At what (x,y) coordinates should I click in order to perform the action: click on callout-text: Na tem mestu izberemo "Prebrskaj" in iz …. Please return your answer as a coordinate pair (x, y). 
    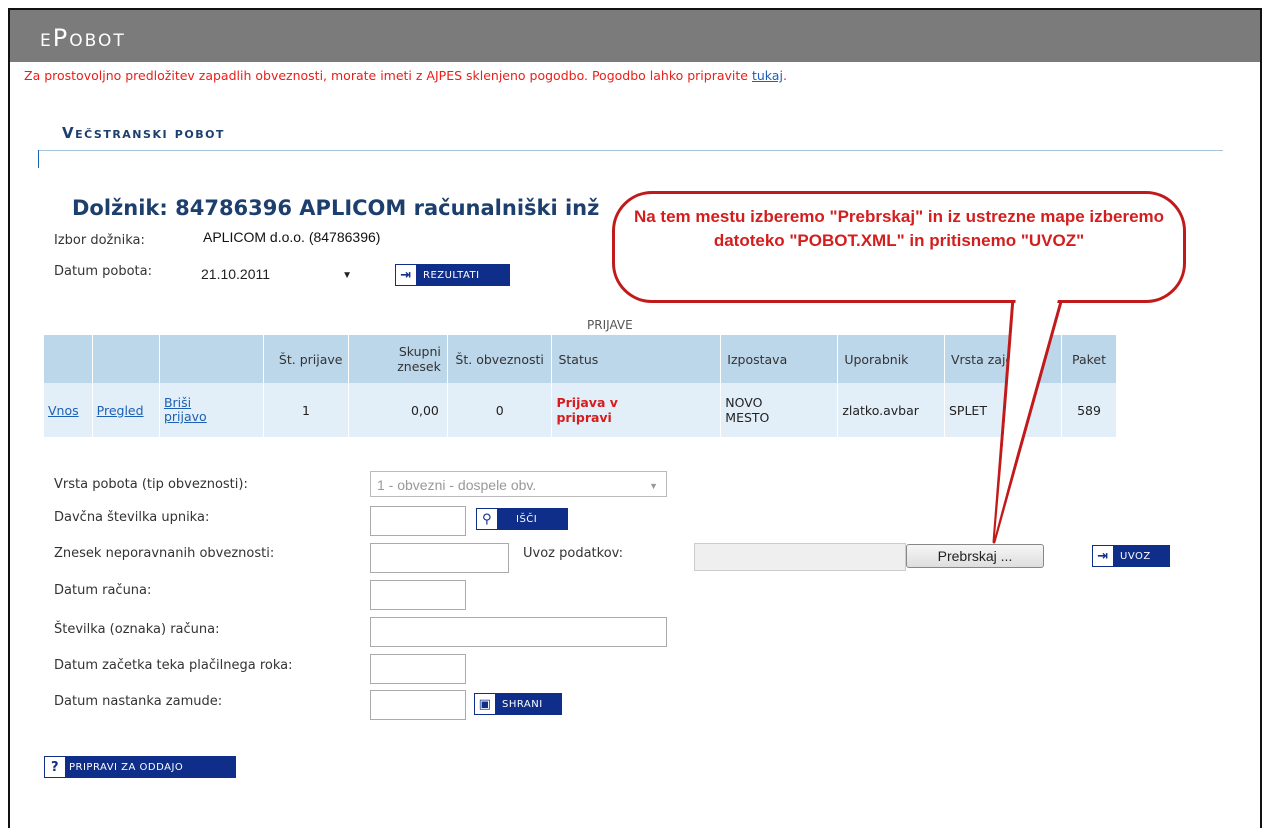
    Looking at the image, I should click on (899, 228).